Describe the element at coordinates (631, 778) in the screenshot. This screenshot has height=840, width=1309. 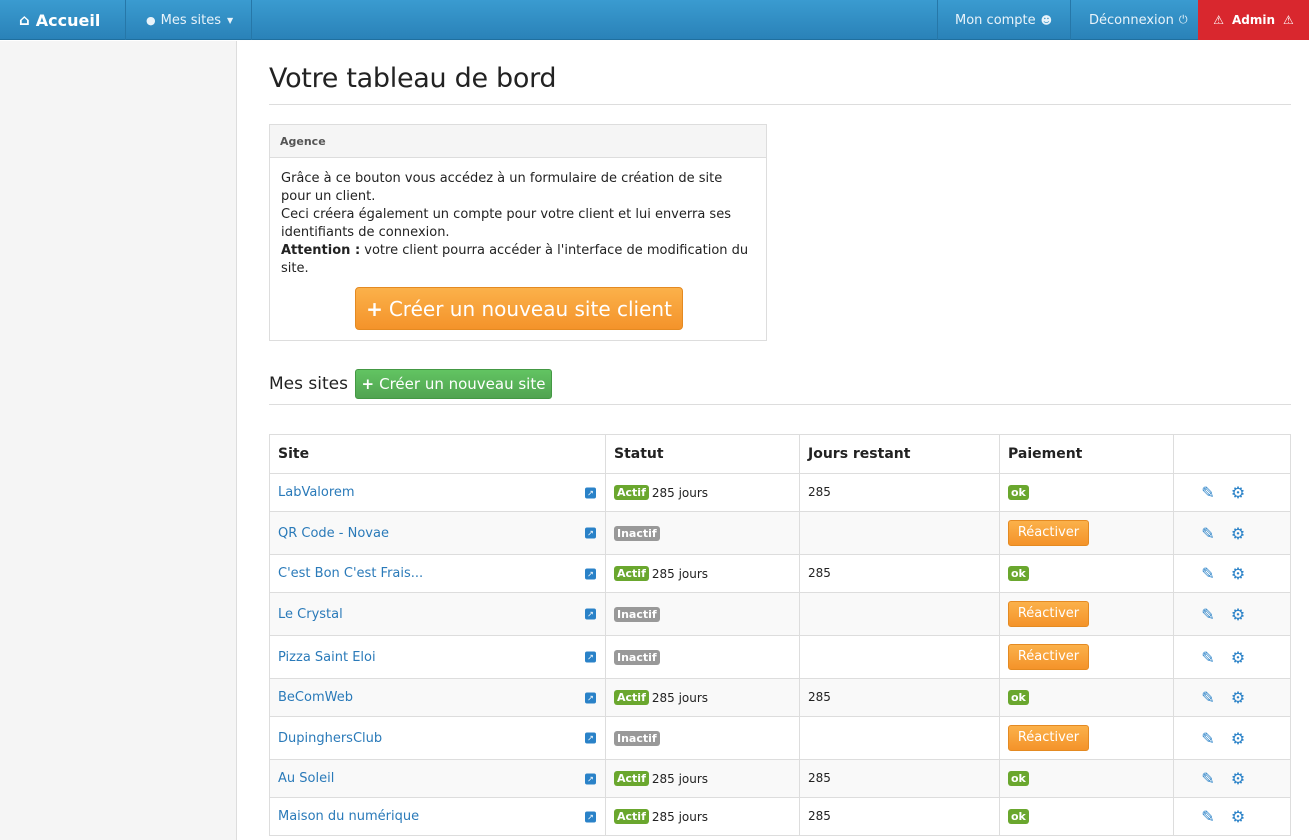
I see `status-badge: Actif` at that location.